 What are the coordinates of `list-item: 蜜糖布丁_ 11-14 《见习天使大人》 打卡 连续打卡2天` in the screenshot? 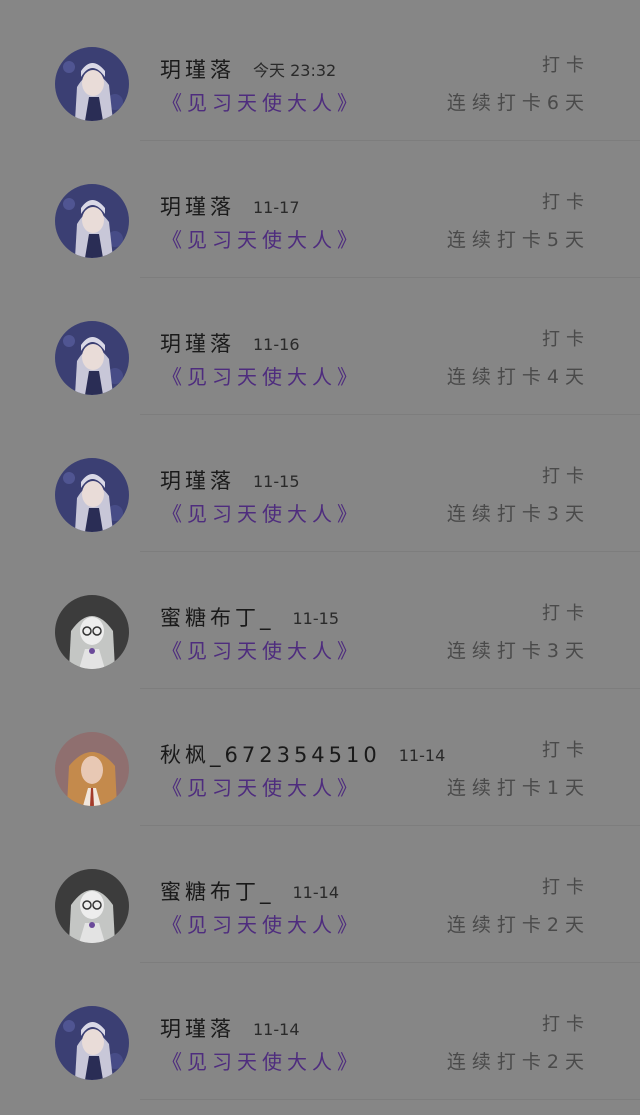 It's located at (320, 892).